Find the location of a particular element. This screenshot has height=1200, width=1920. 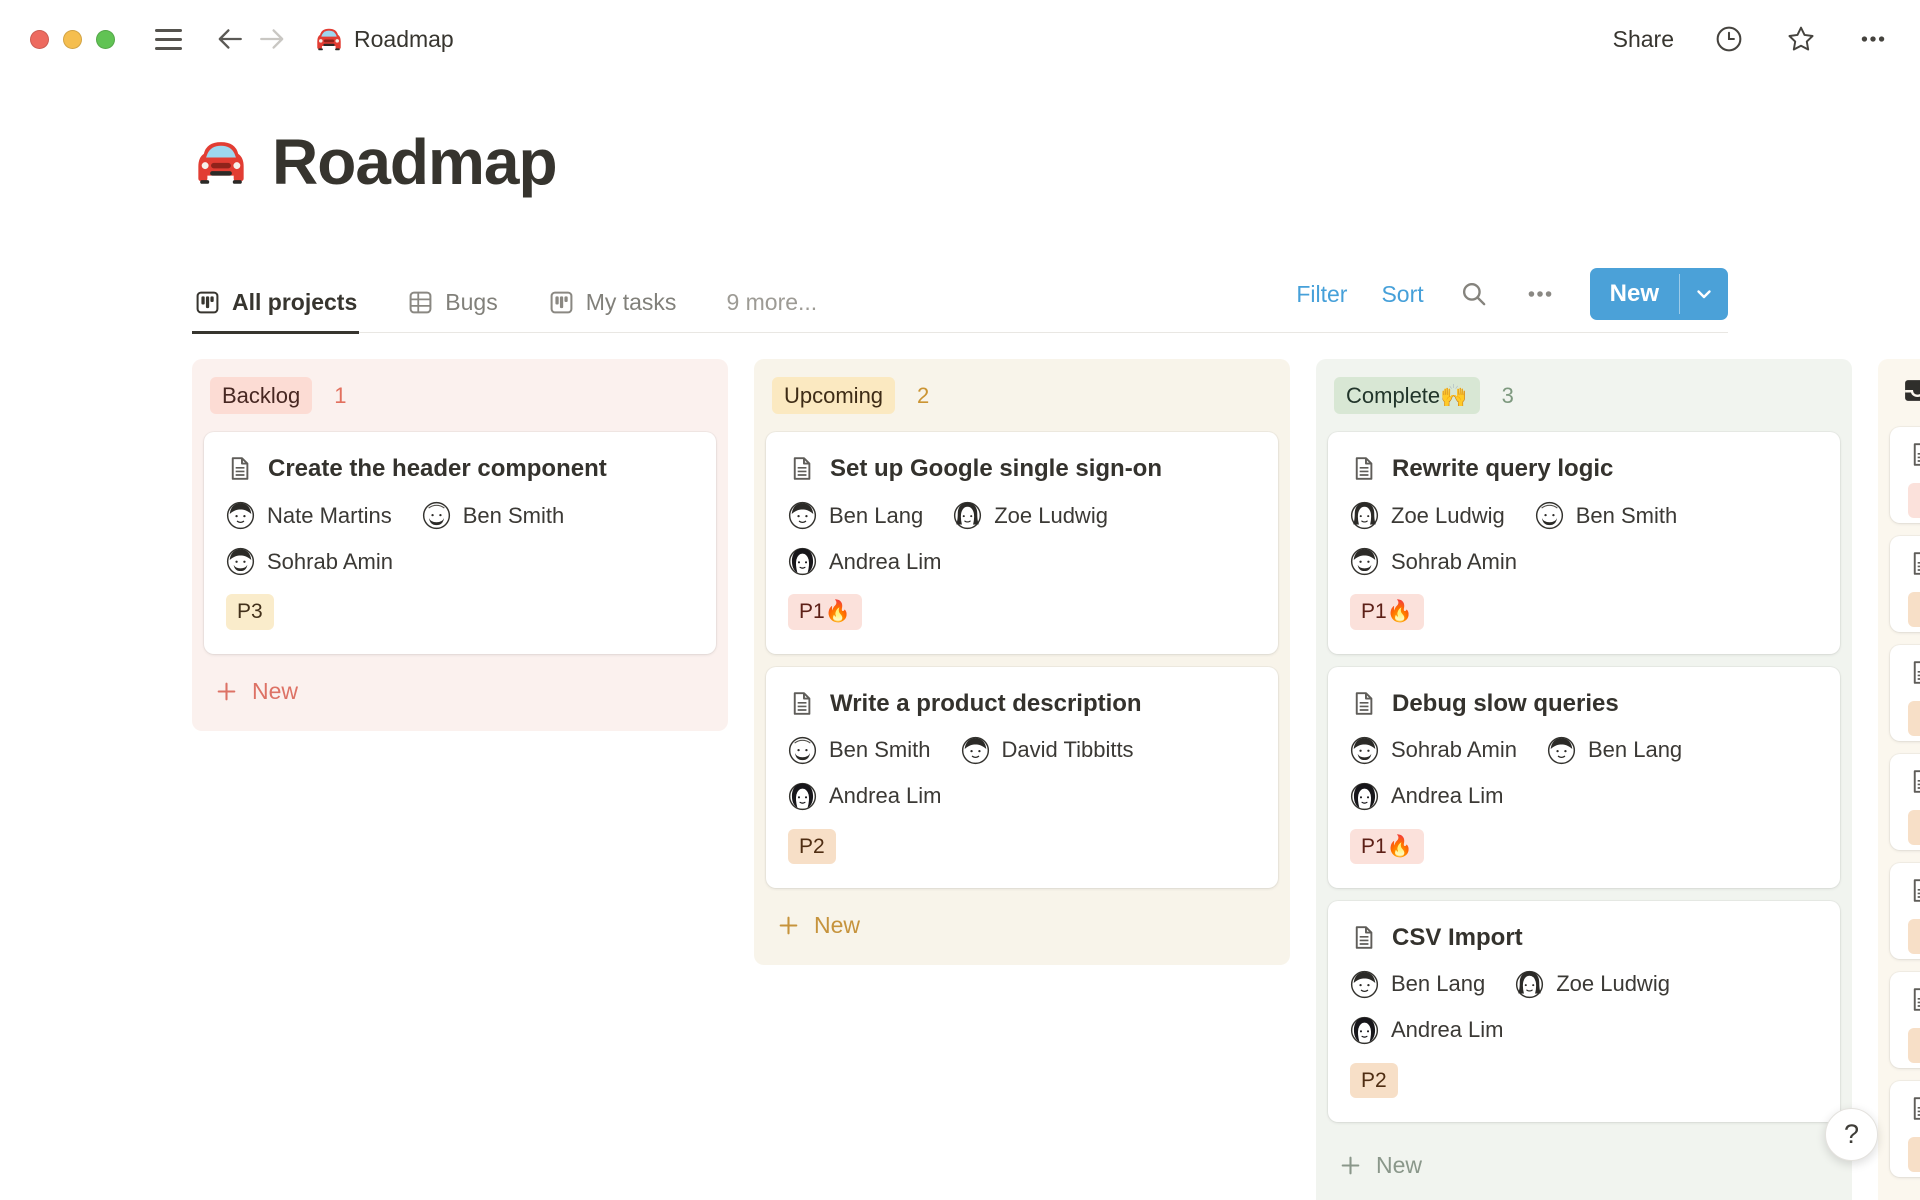

card: P1 is located at coordinates (1905, 474).